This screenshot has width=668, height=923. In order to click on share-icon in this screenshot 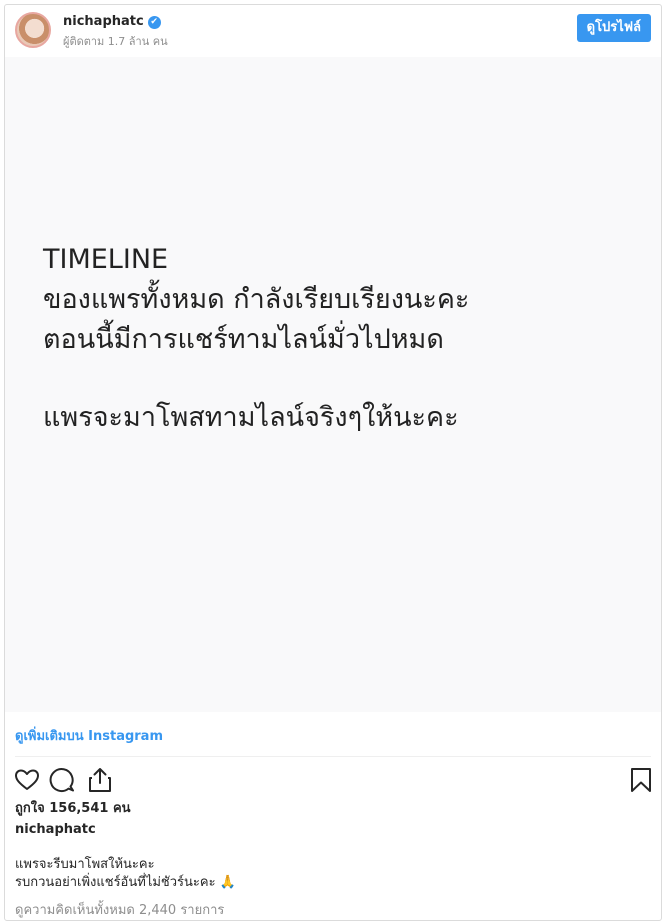, I will do `click(100, 780)`.